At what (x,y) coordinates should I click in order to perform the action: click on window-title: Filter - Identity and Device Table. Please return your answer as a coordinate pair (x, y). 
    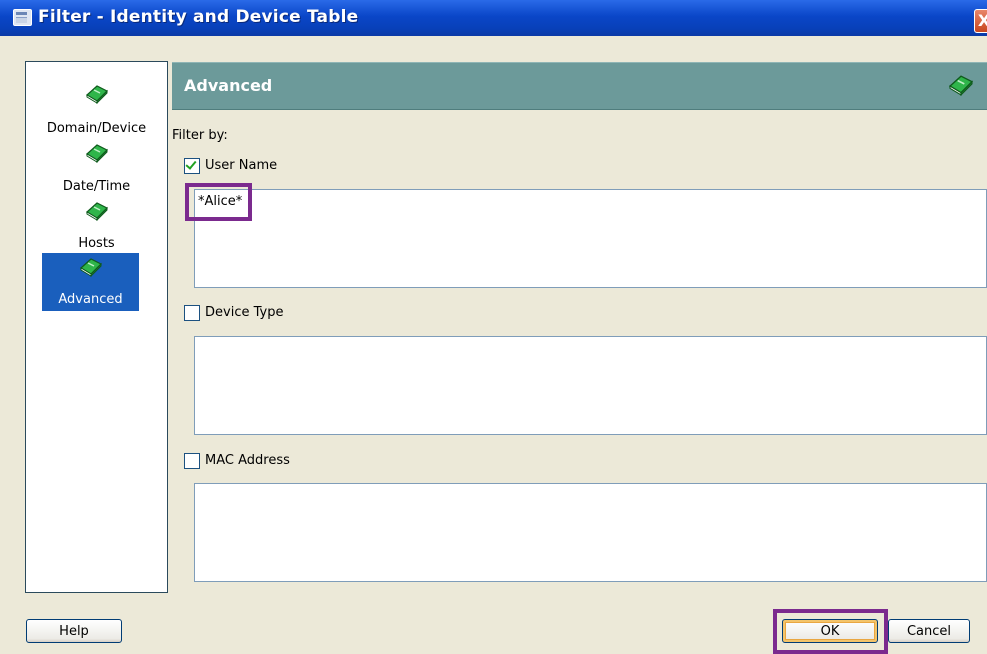
    Looking at the image, I should click on (198, 17).